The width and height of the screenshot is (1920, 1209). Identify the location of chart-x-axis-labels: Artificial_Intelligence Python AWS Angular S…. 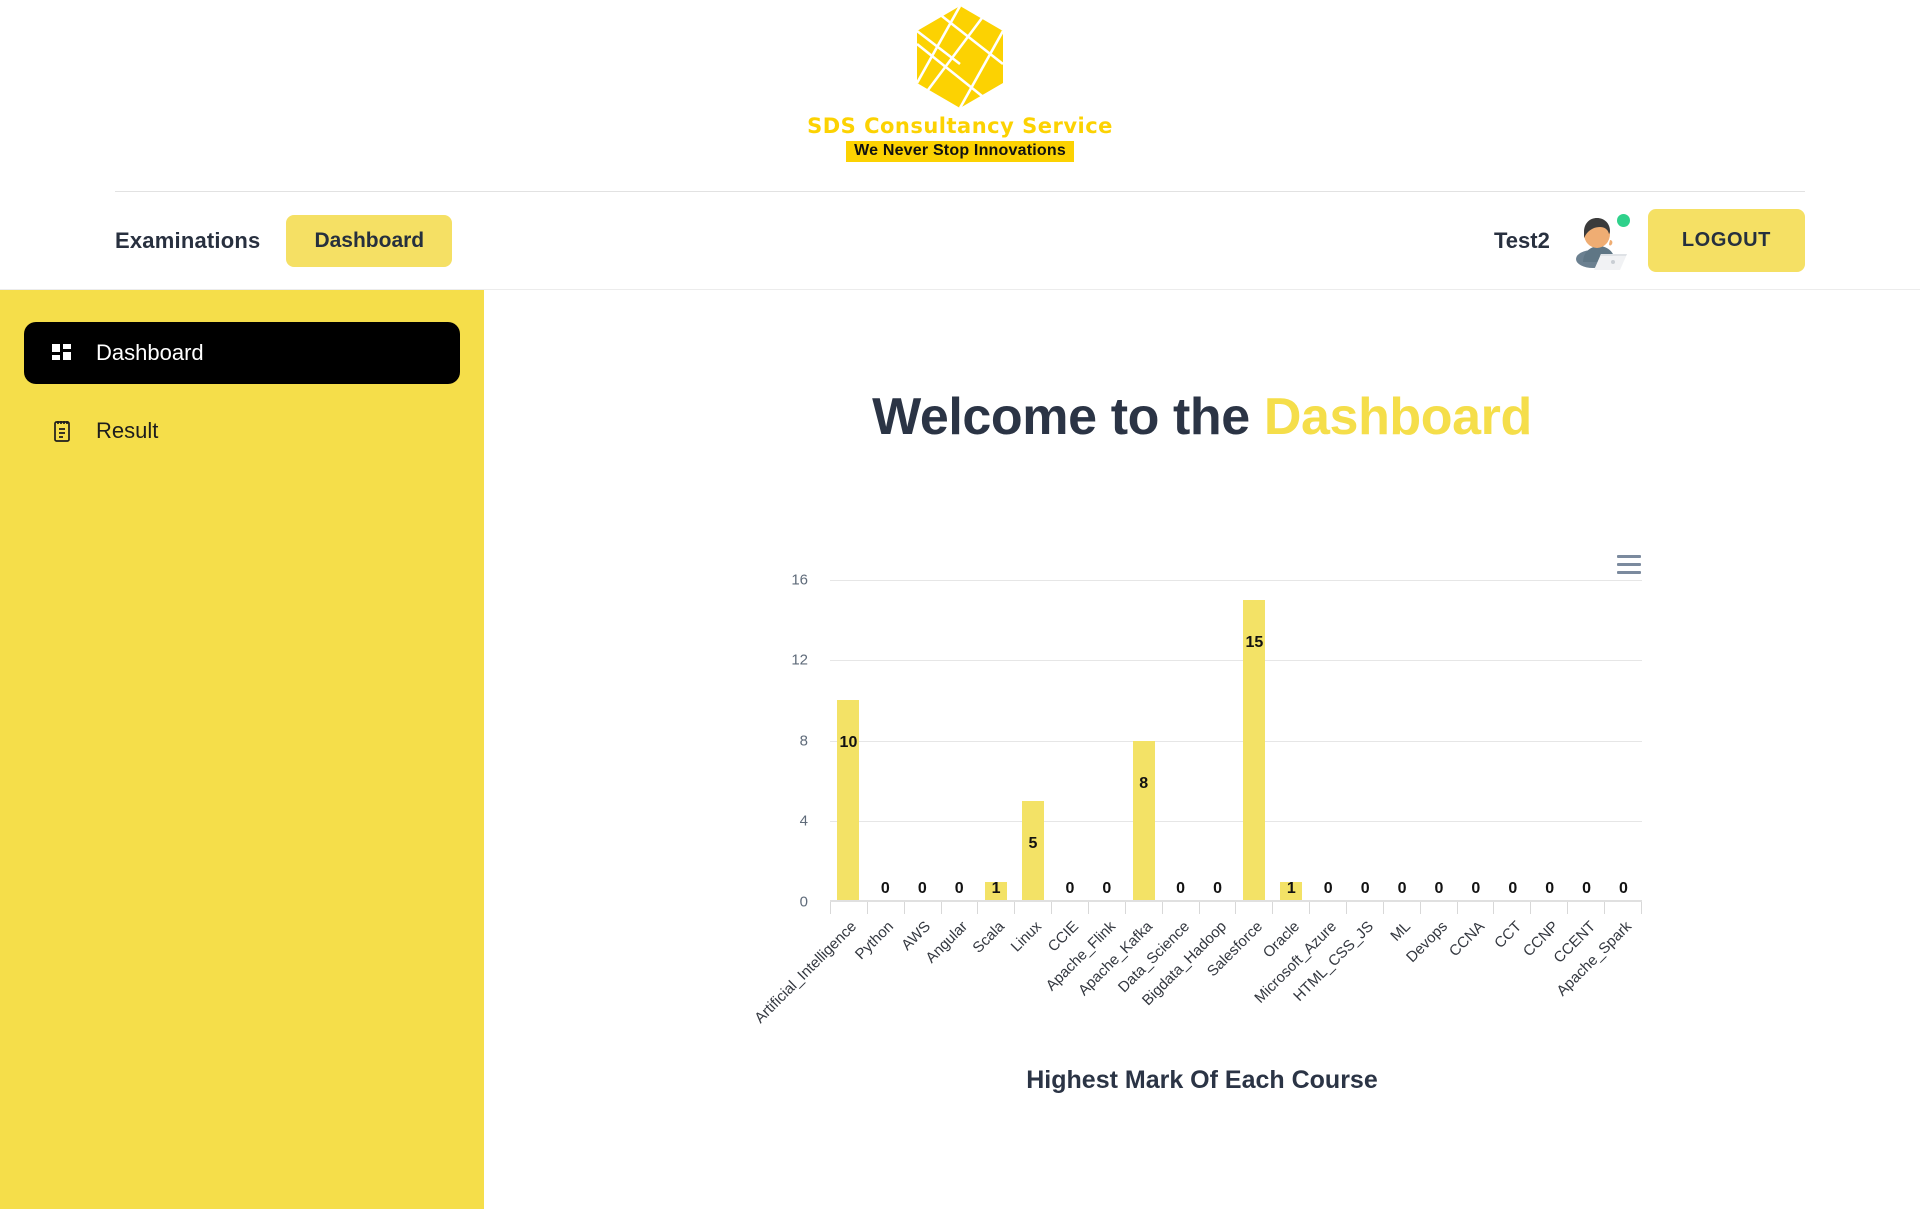
(1197, 979).